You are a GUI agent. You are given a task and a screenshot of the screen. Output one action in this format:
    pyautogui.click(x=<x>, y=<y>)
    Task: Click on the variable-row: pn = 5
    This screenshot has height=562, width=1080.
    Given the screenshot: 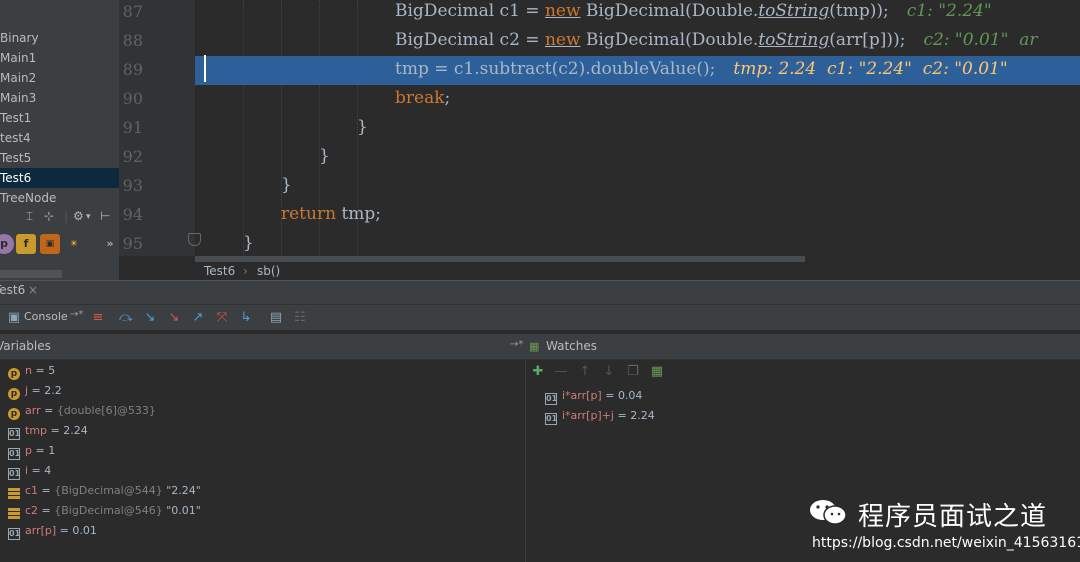 What is the action you would take?
    pyautogui.click(x=31, y=371)
    